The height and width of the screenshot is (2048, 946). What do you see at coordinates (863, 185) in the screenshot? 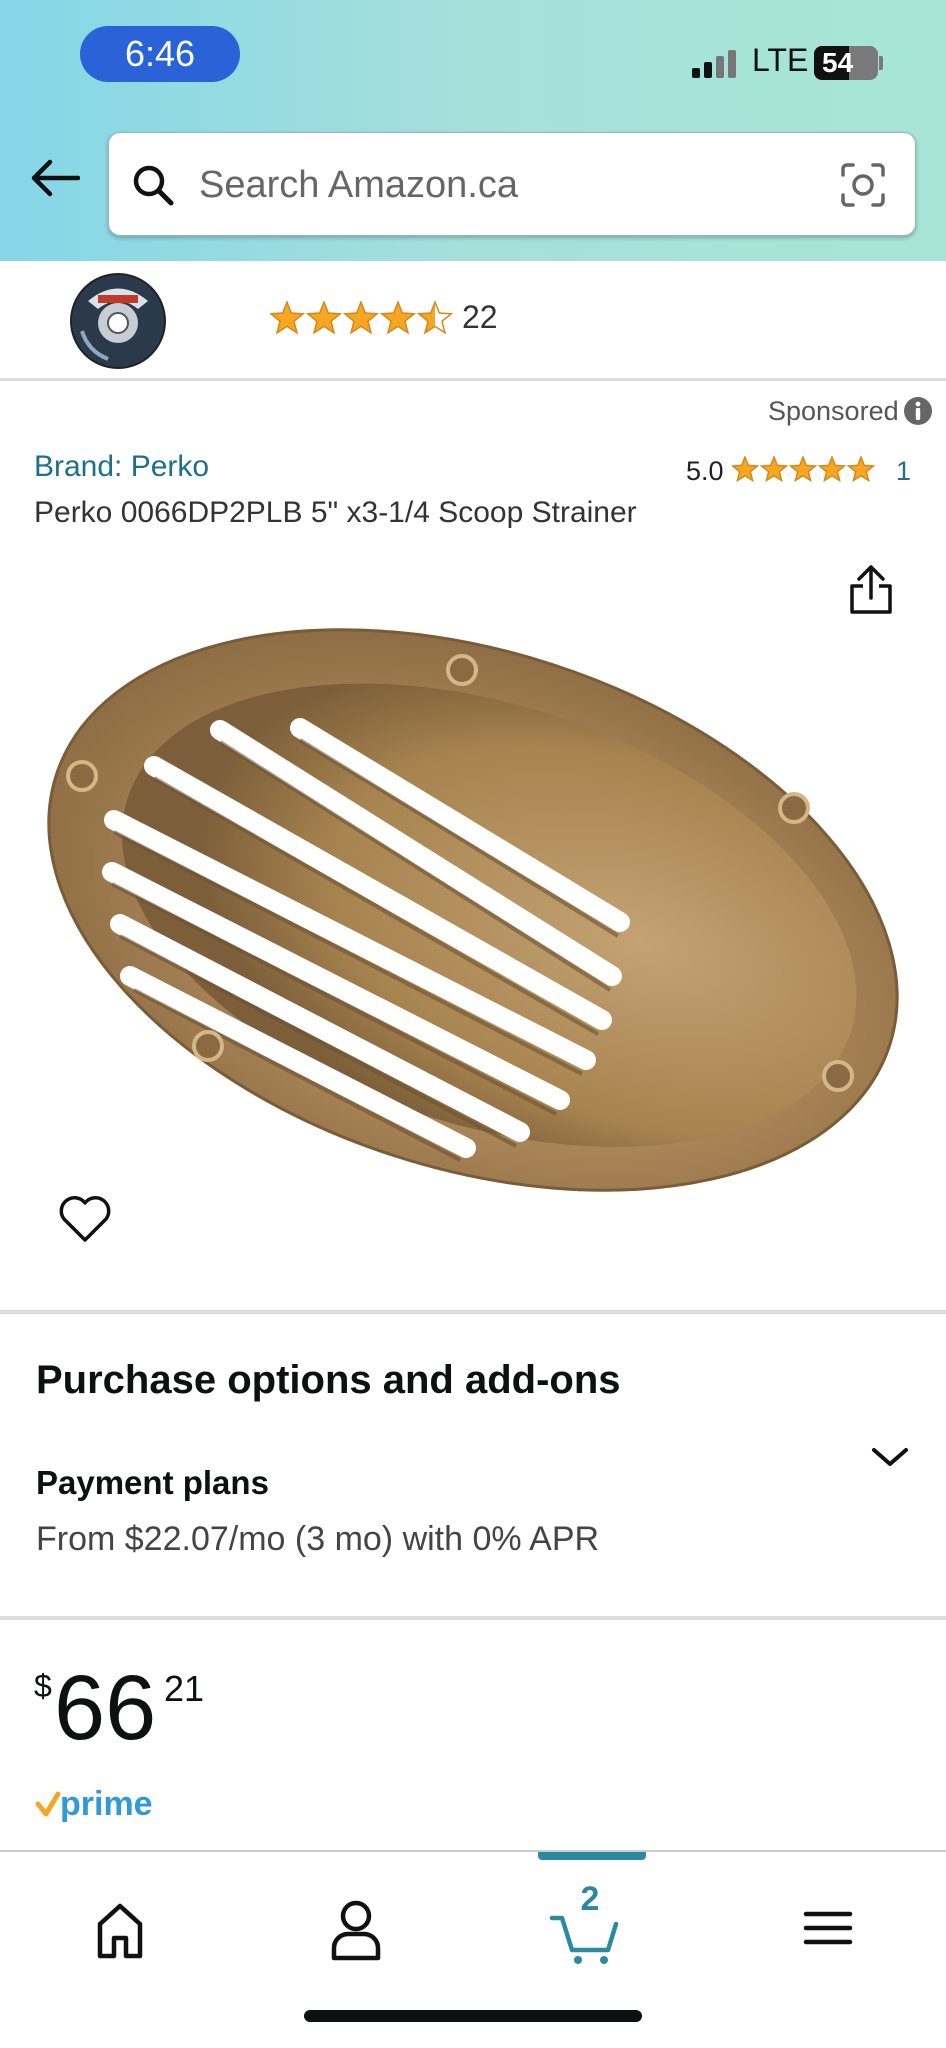
I see `camera-lens-icon` at bounding box center [863, 185].